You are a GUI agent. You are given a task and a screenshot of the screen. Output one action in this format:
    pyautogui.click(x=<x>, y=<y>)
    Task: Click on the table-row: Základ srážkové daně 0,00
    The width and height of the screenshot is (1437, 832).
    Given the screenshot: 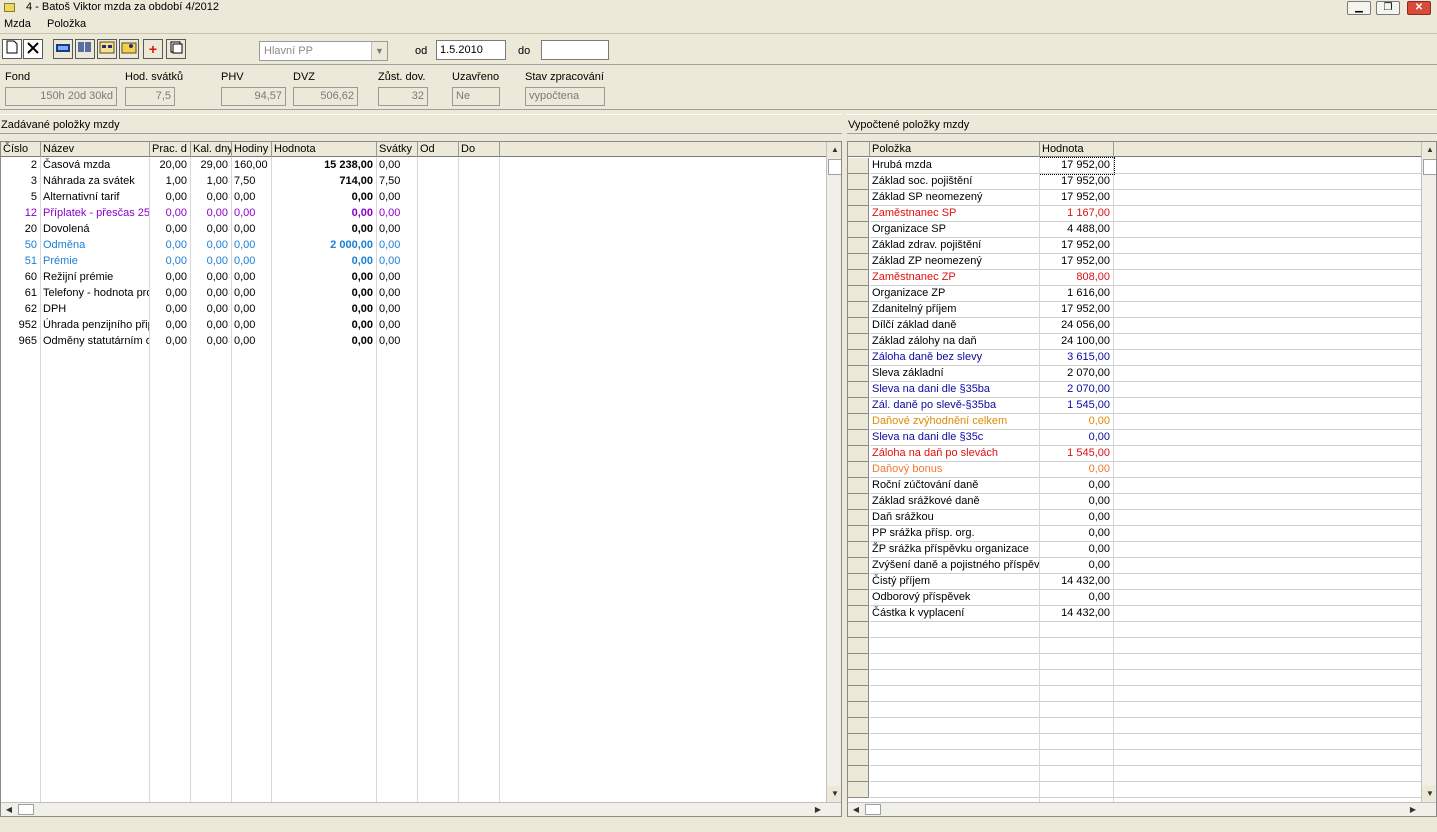 What is the action you would take?
    pyautogui.click(x=1145, y=502)
    